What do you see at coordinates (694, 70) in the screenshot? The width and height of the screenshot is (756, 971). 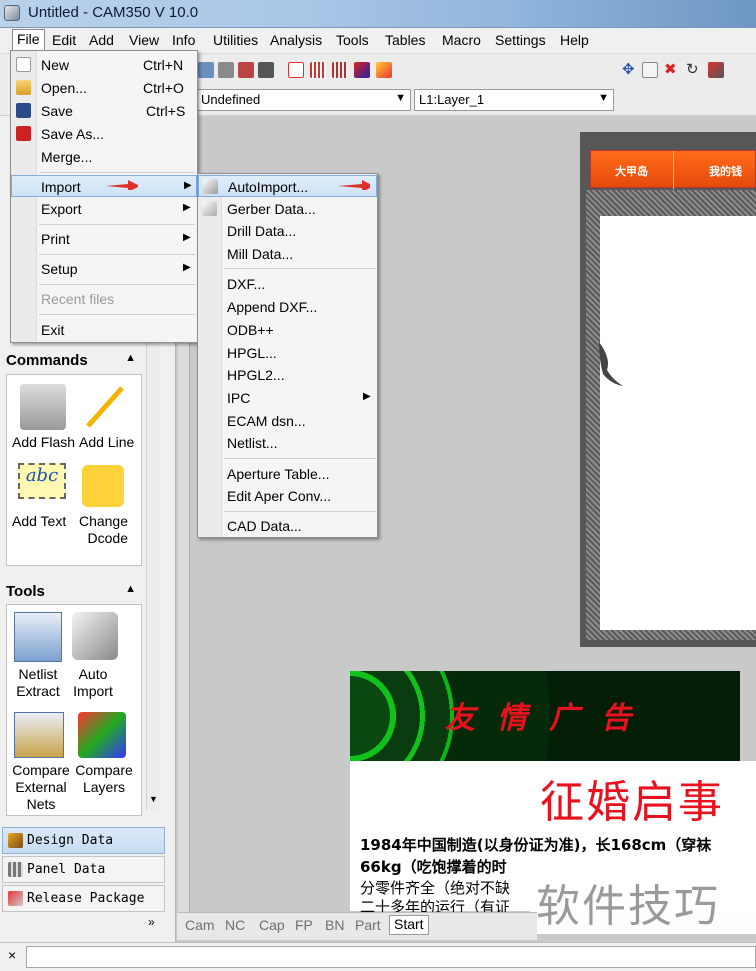 I see `rotate-icon: ↻` at bounding box center [694, 70].